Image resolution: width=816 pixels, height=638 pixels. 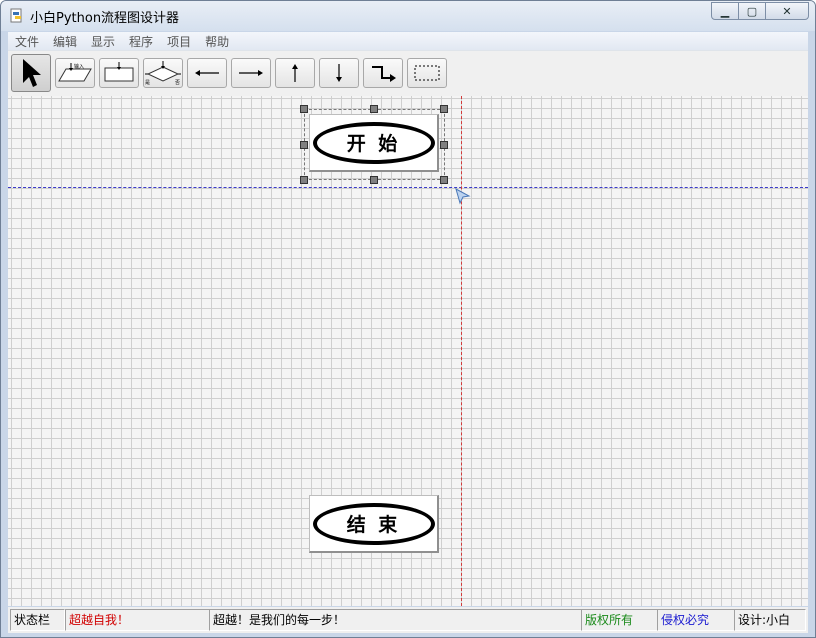 What do you see at coordinates (374, 109) in the screenshot?
I see `resize-handle-n` at bounding box center [374, 109].